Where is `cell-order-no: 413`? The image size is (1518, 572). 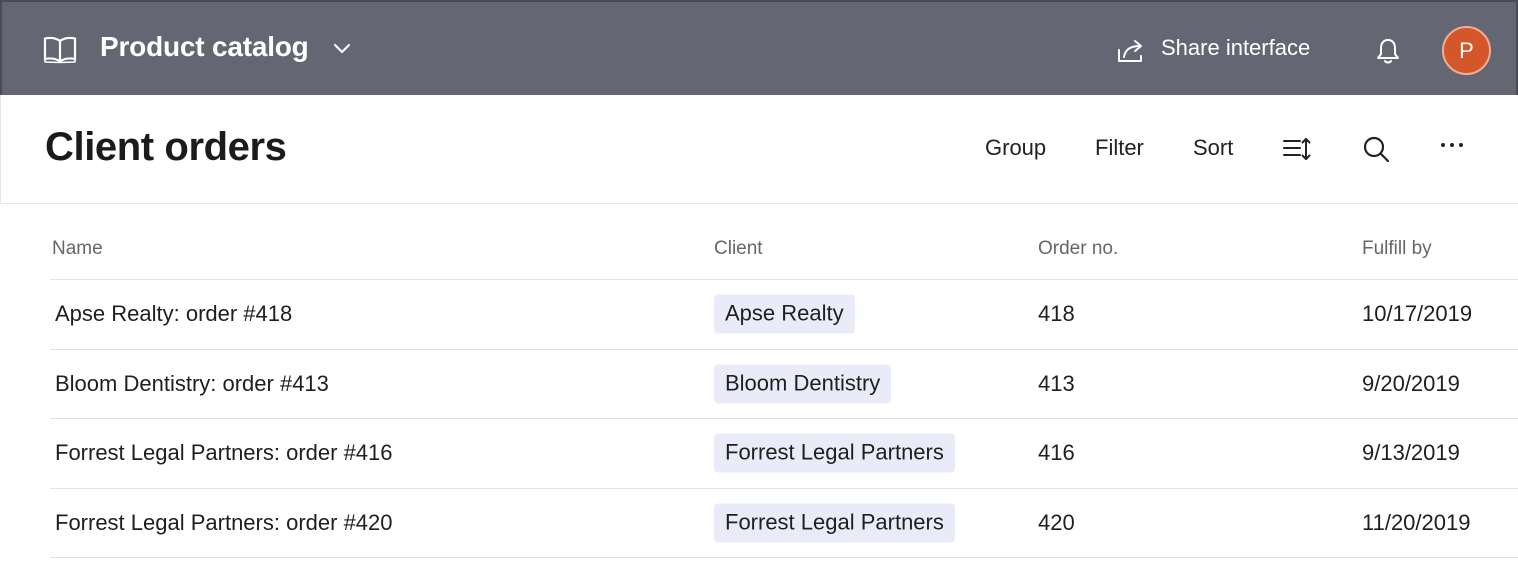
cell-order-no: 413 is located at coordinates (1056, 383).